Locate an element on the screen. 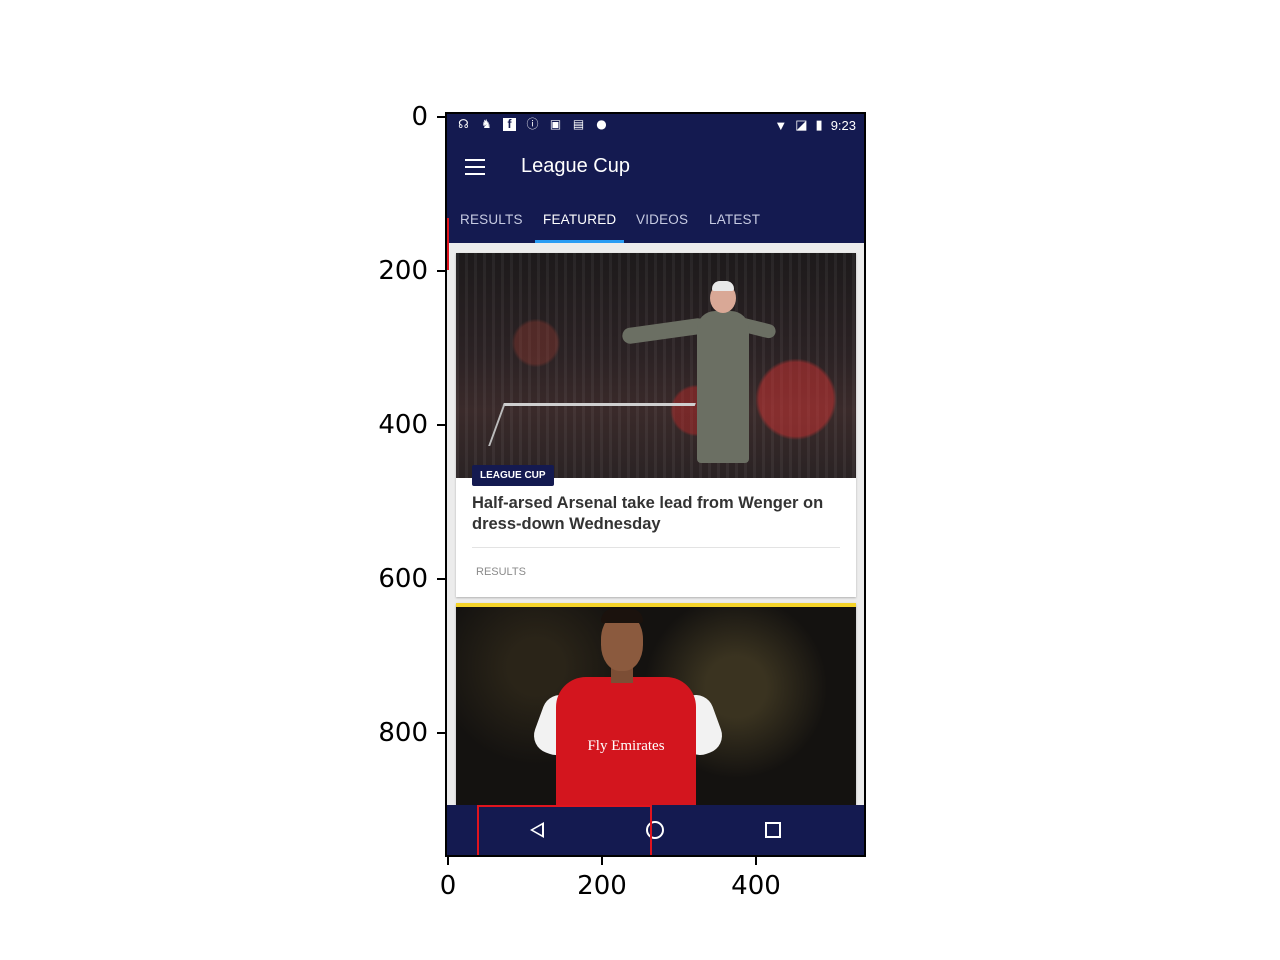 The width and height of the screenshot is (1280, 960). category-badge: LEAGUE CUP is located at coordinates (513, 475).